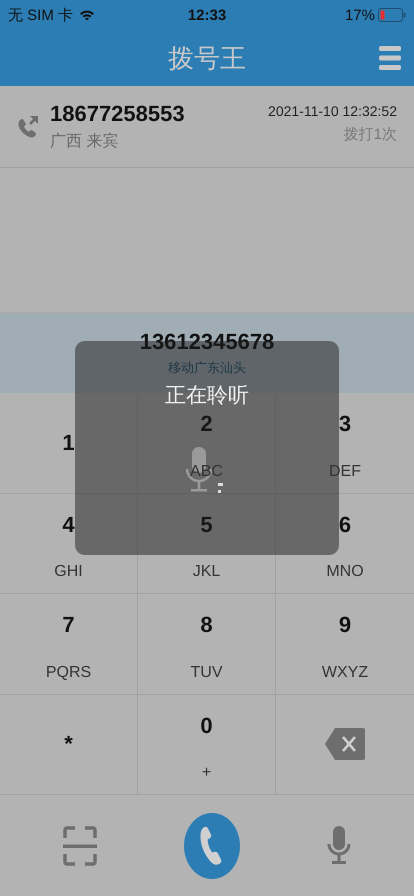 This screenshot has height=896, width=414. I want to click on clock-text: 12:33, so click(207, 15).